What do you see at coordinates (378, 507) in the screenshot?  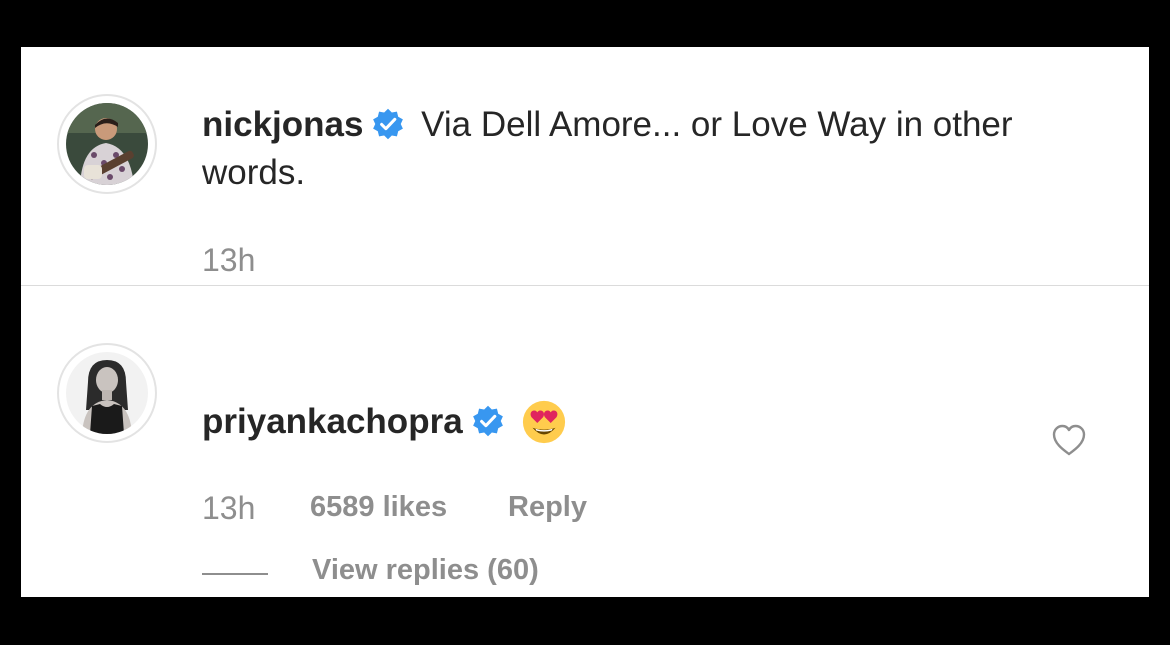 I see `likes-count: 6589 likes` at bounding box center [378, 507].